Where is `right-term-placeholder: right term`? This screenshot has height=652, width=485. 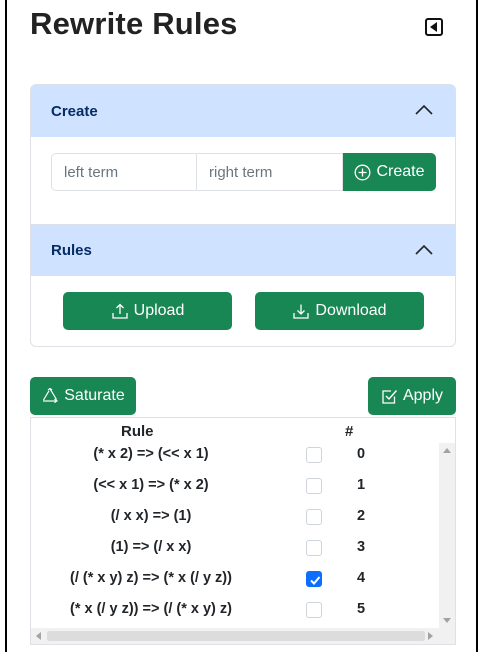
right-term-placeholder: right term is located at coordinates (241, 172).